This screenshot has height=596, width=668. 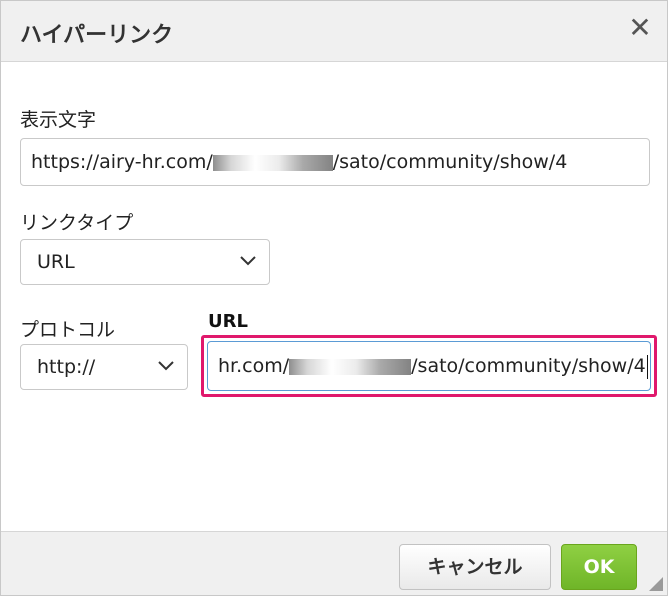 I want to click on url-value-prefix: hr.com/, so click(x=254, y=366).